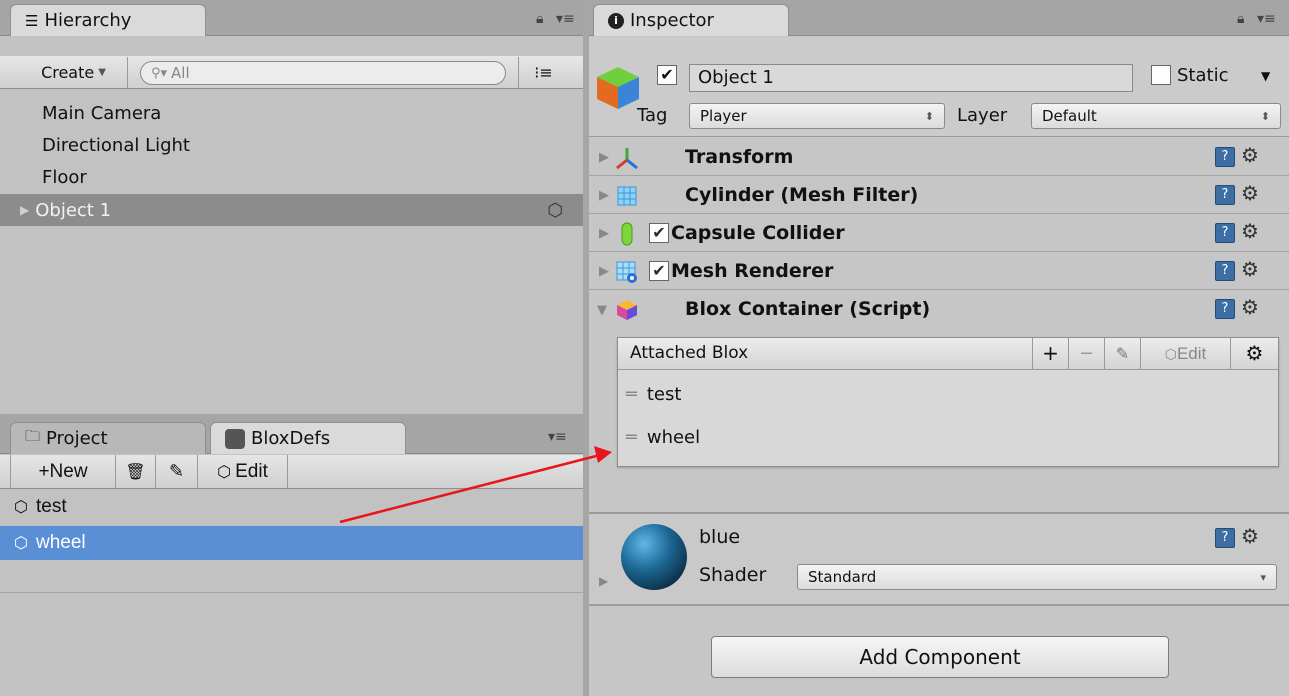  Describe the element at coordinates (51, 506) in the screenshot. I see `project-item-label: test` at that location.